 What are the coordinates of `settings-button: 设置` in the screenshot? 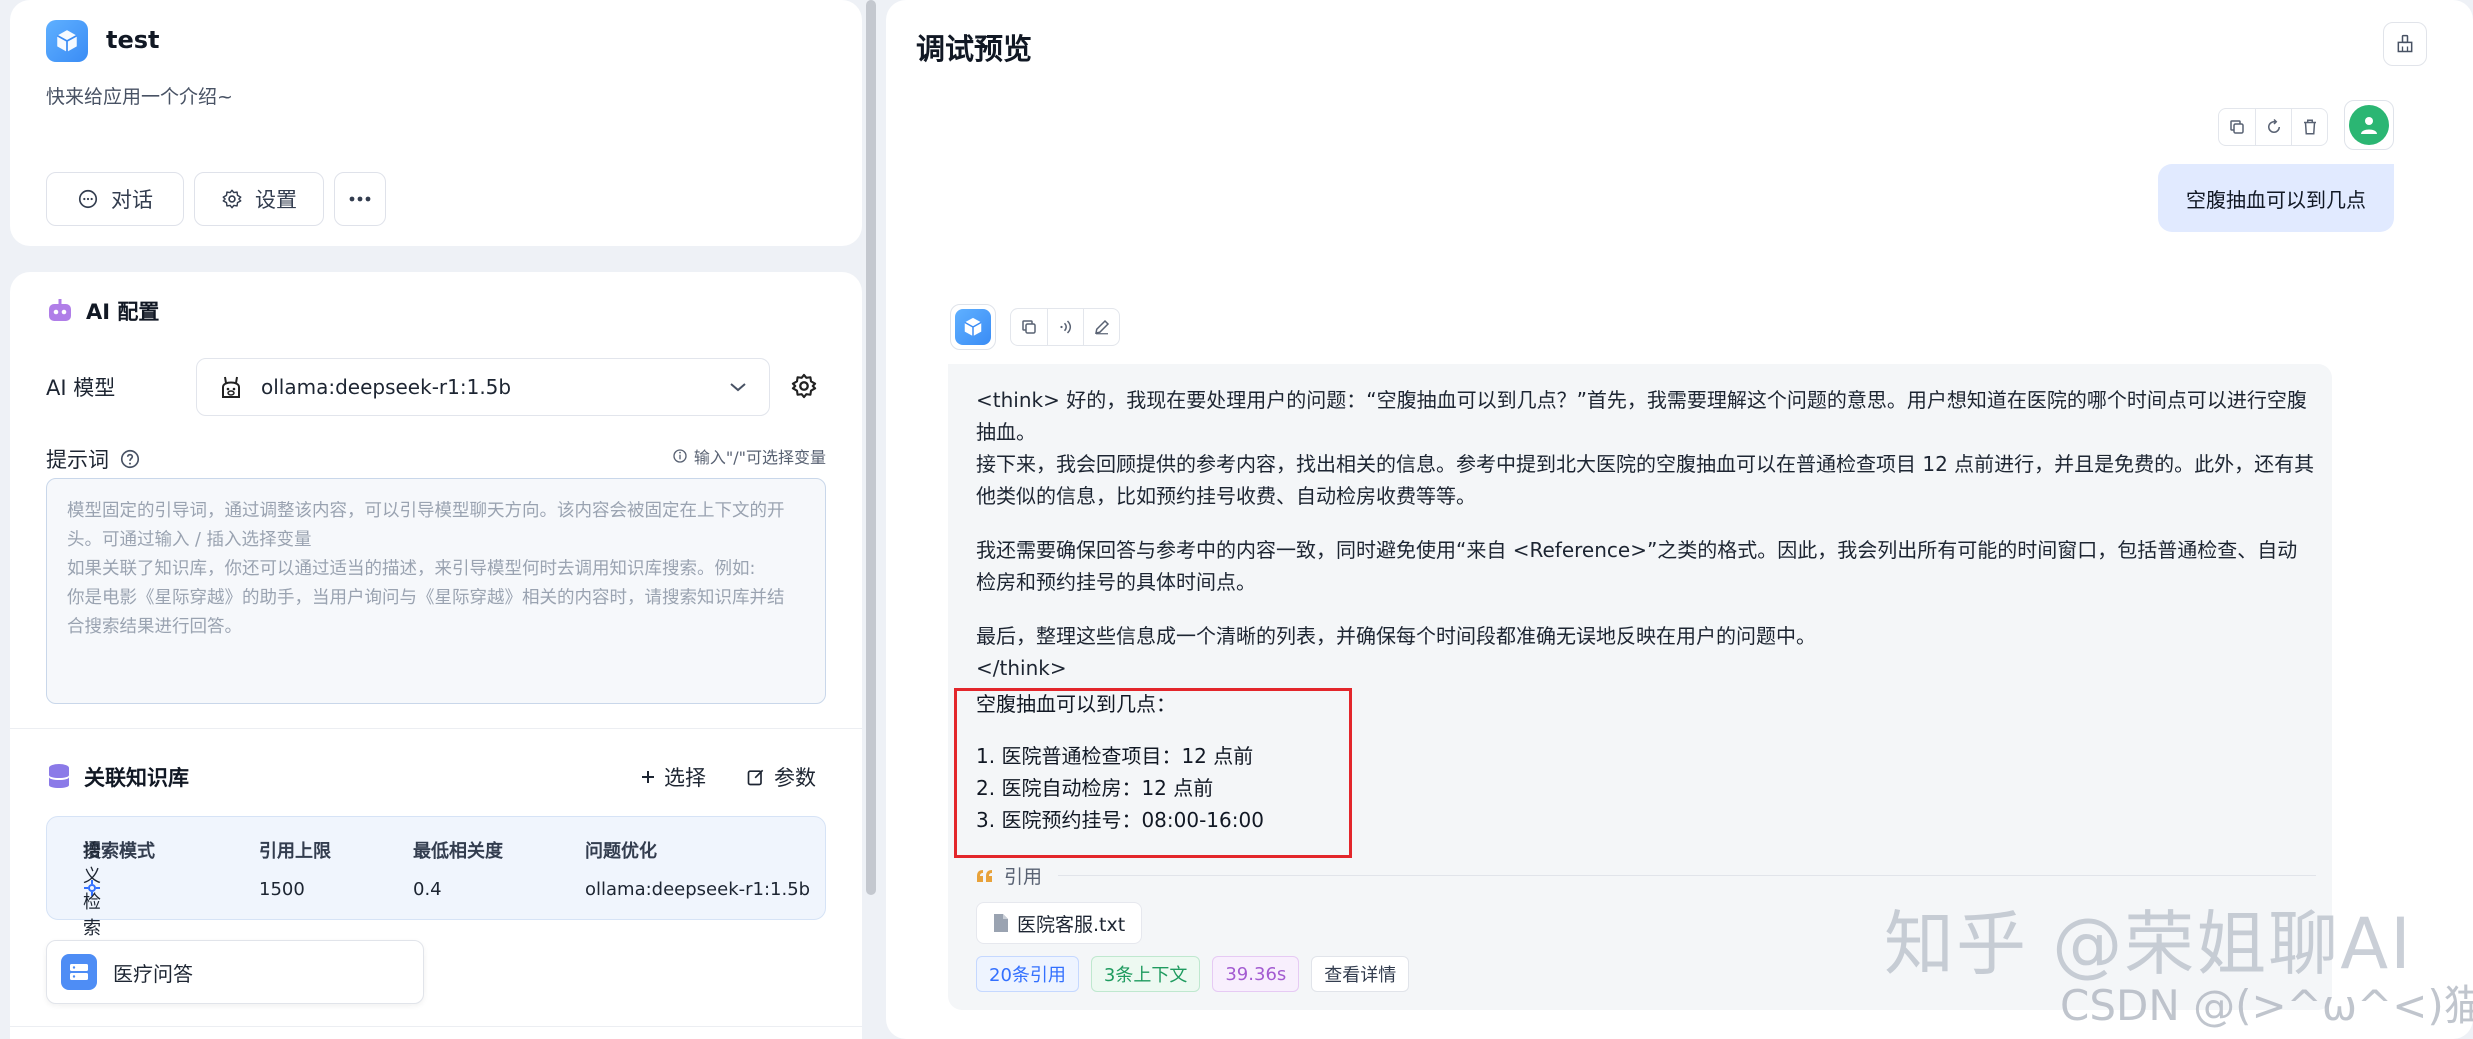 It's located at (259, 199).